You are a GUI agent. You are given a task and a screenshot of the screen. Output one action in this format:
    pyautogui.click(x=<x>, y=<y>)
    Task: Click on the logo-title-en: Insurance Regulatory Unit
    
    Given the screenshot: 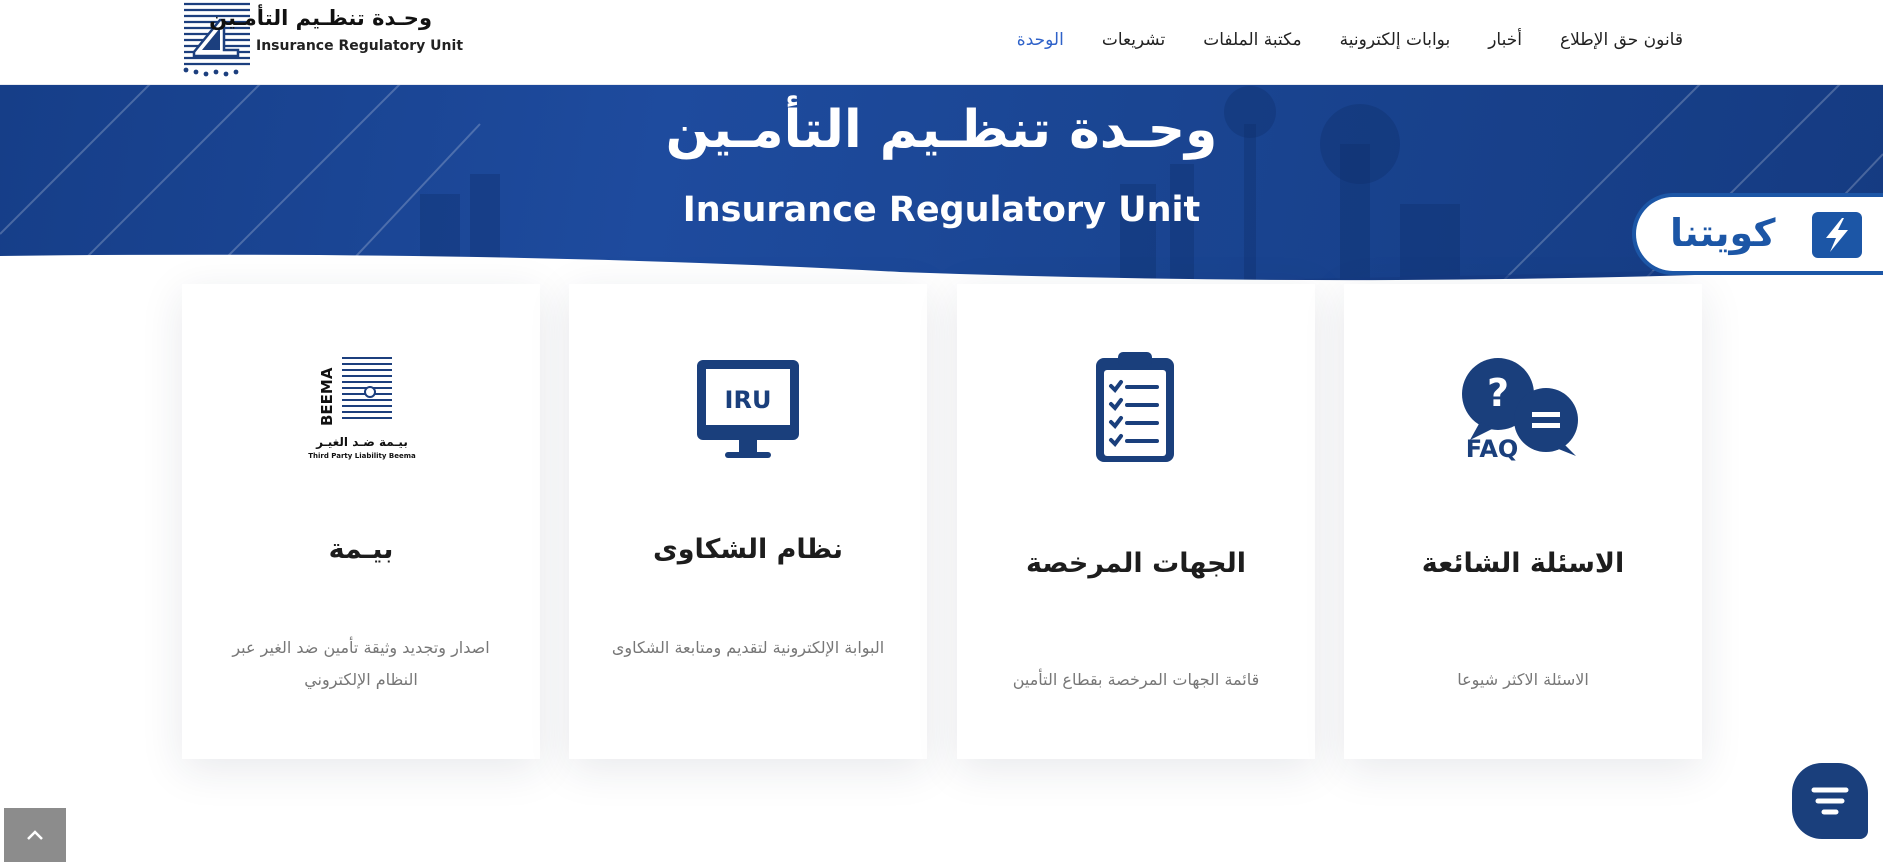 What is the action you would take?
    pyautogui.click(x=360, y=46)
    